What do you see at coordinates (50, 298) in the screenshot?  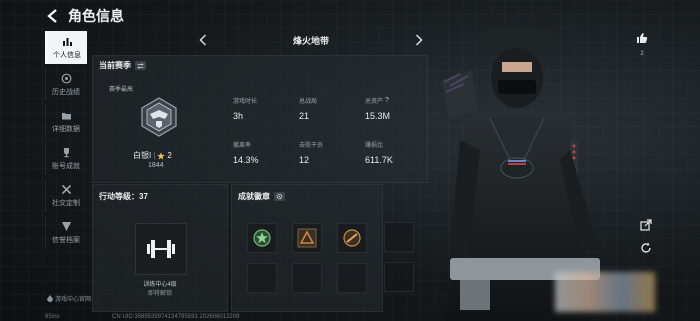 I see `drop-icon` at bounding box center [50, 298].